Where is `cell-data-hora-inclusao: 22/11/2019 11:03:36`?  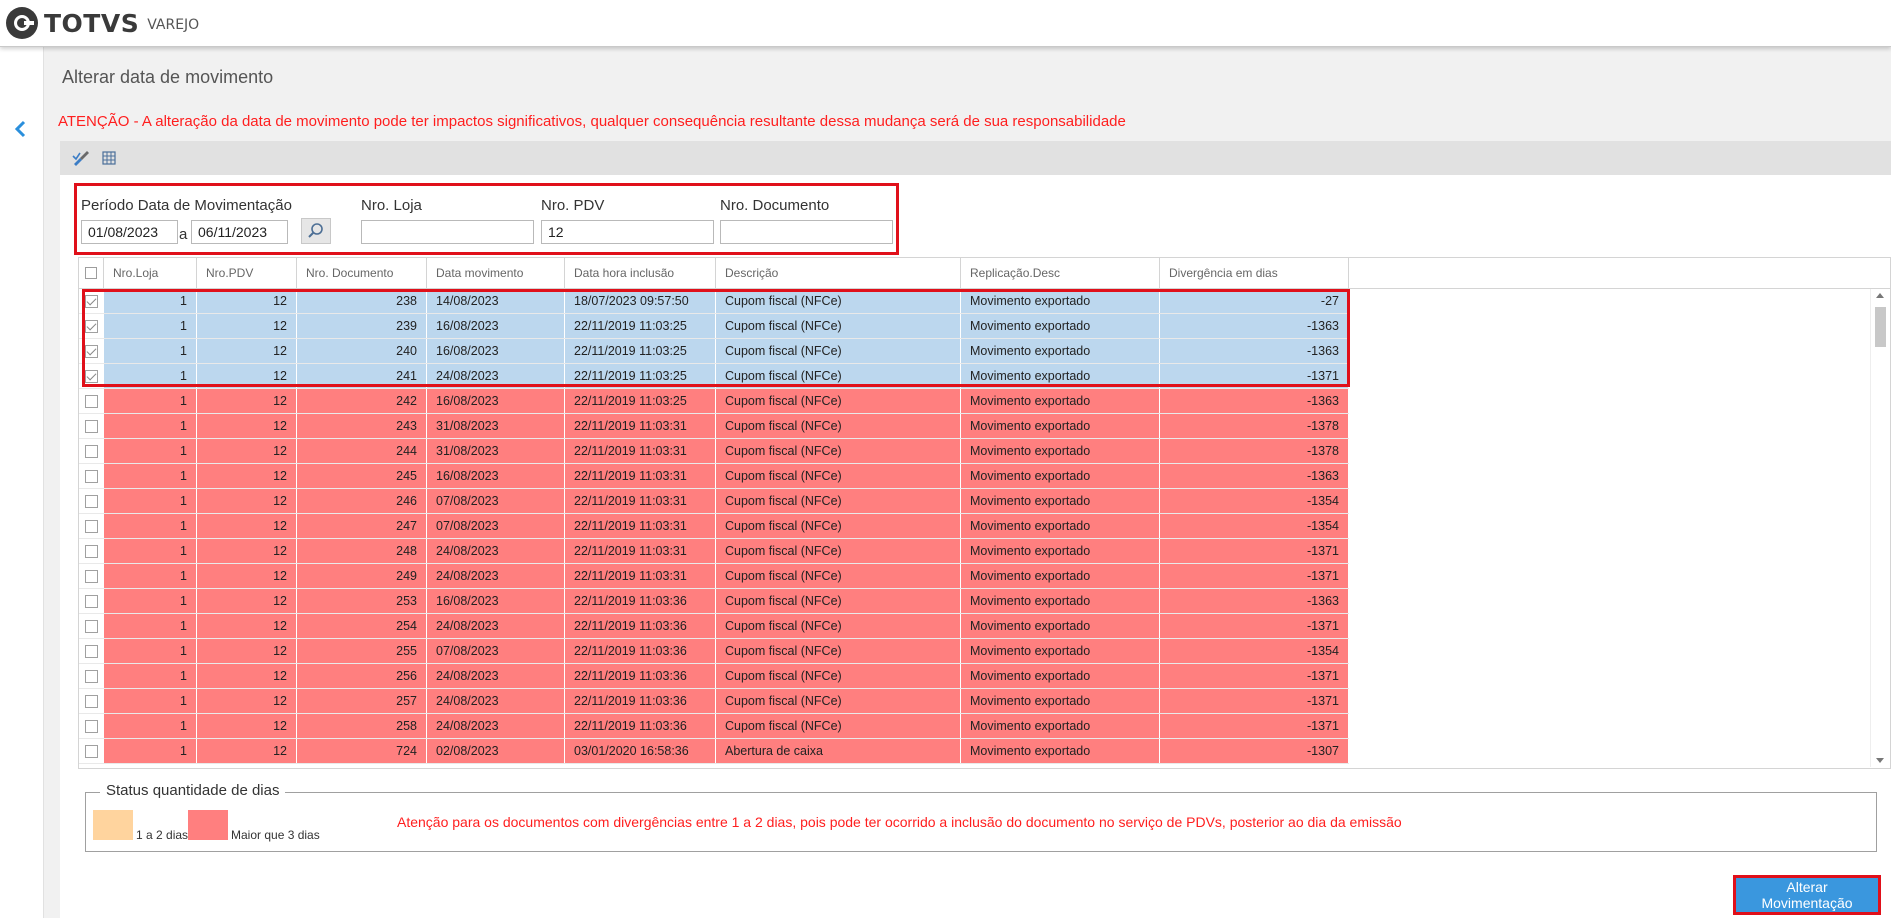 cell-data-hora-inclusao: 22/11/2019 11:03:36 is located at coordinates (640, 651).